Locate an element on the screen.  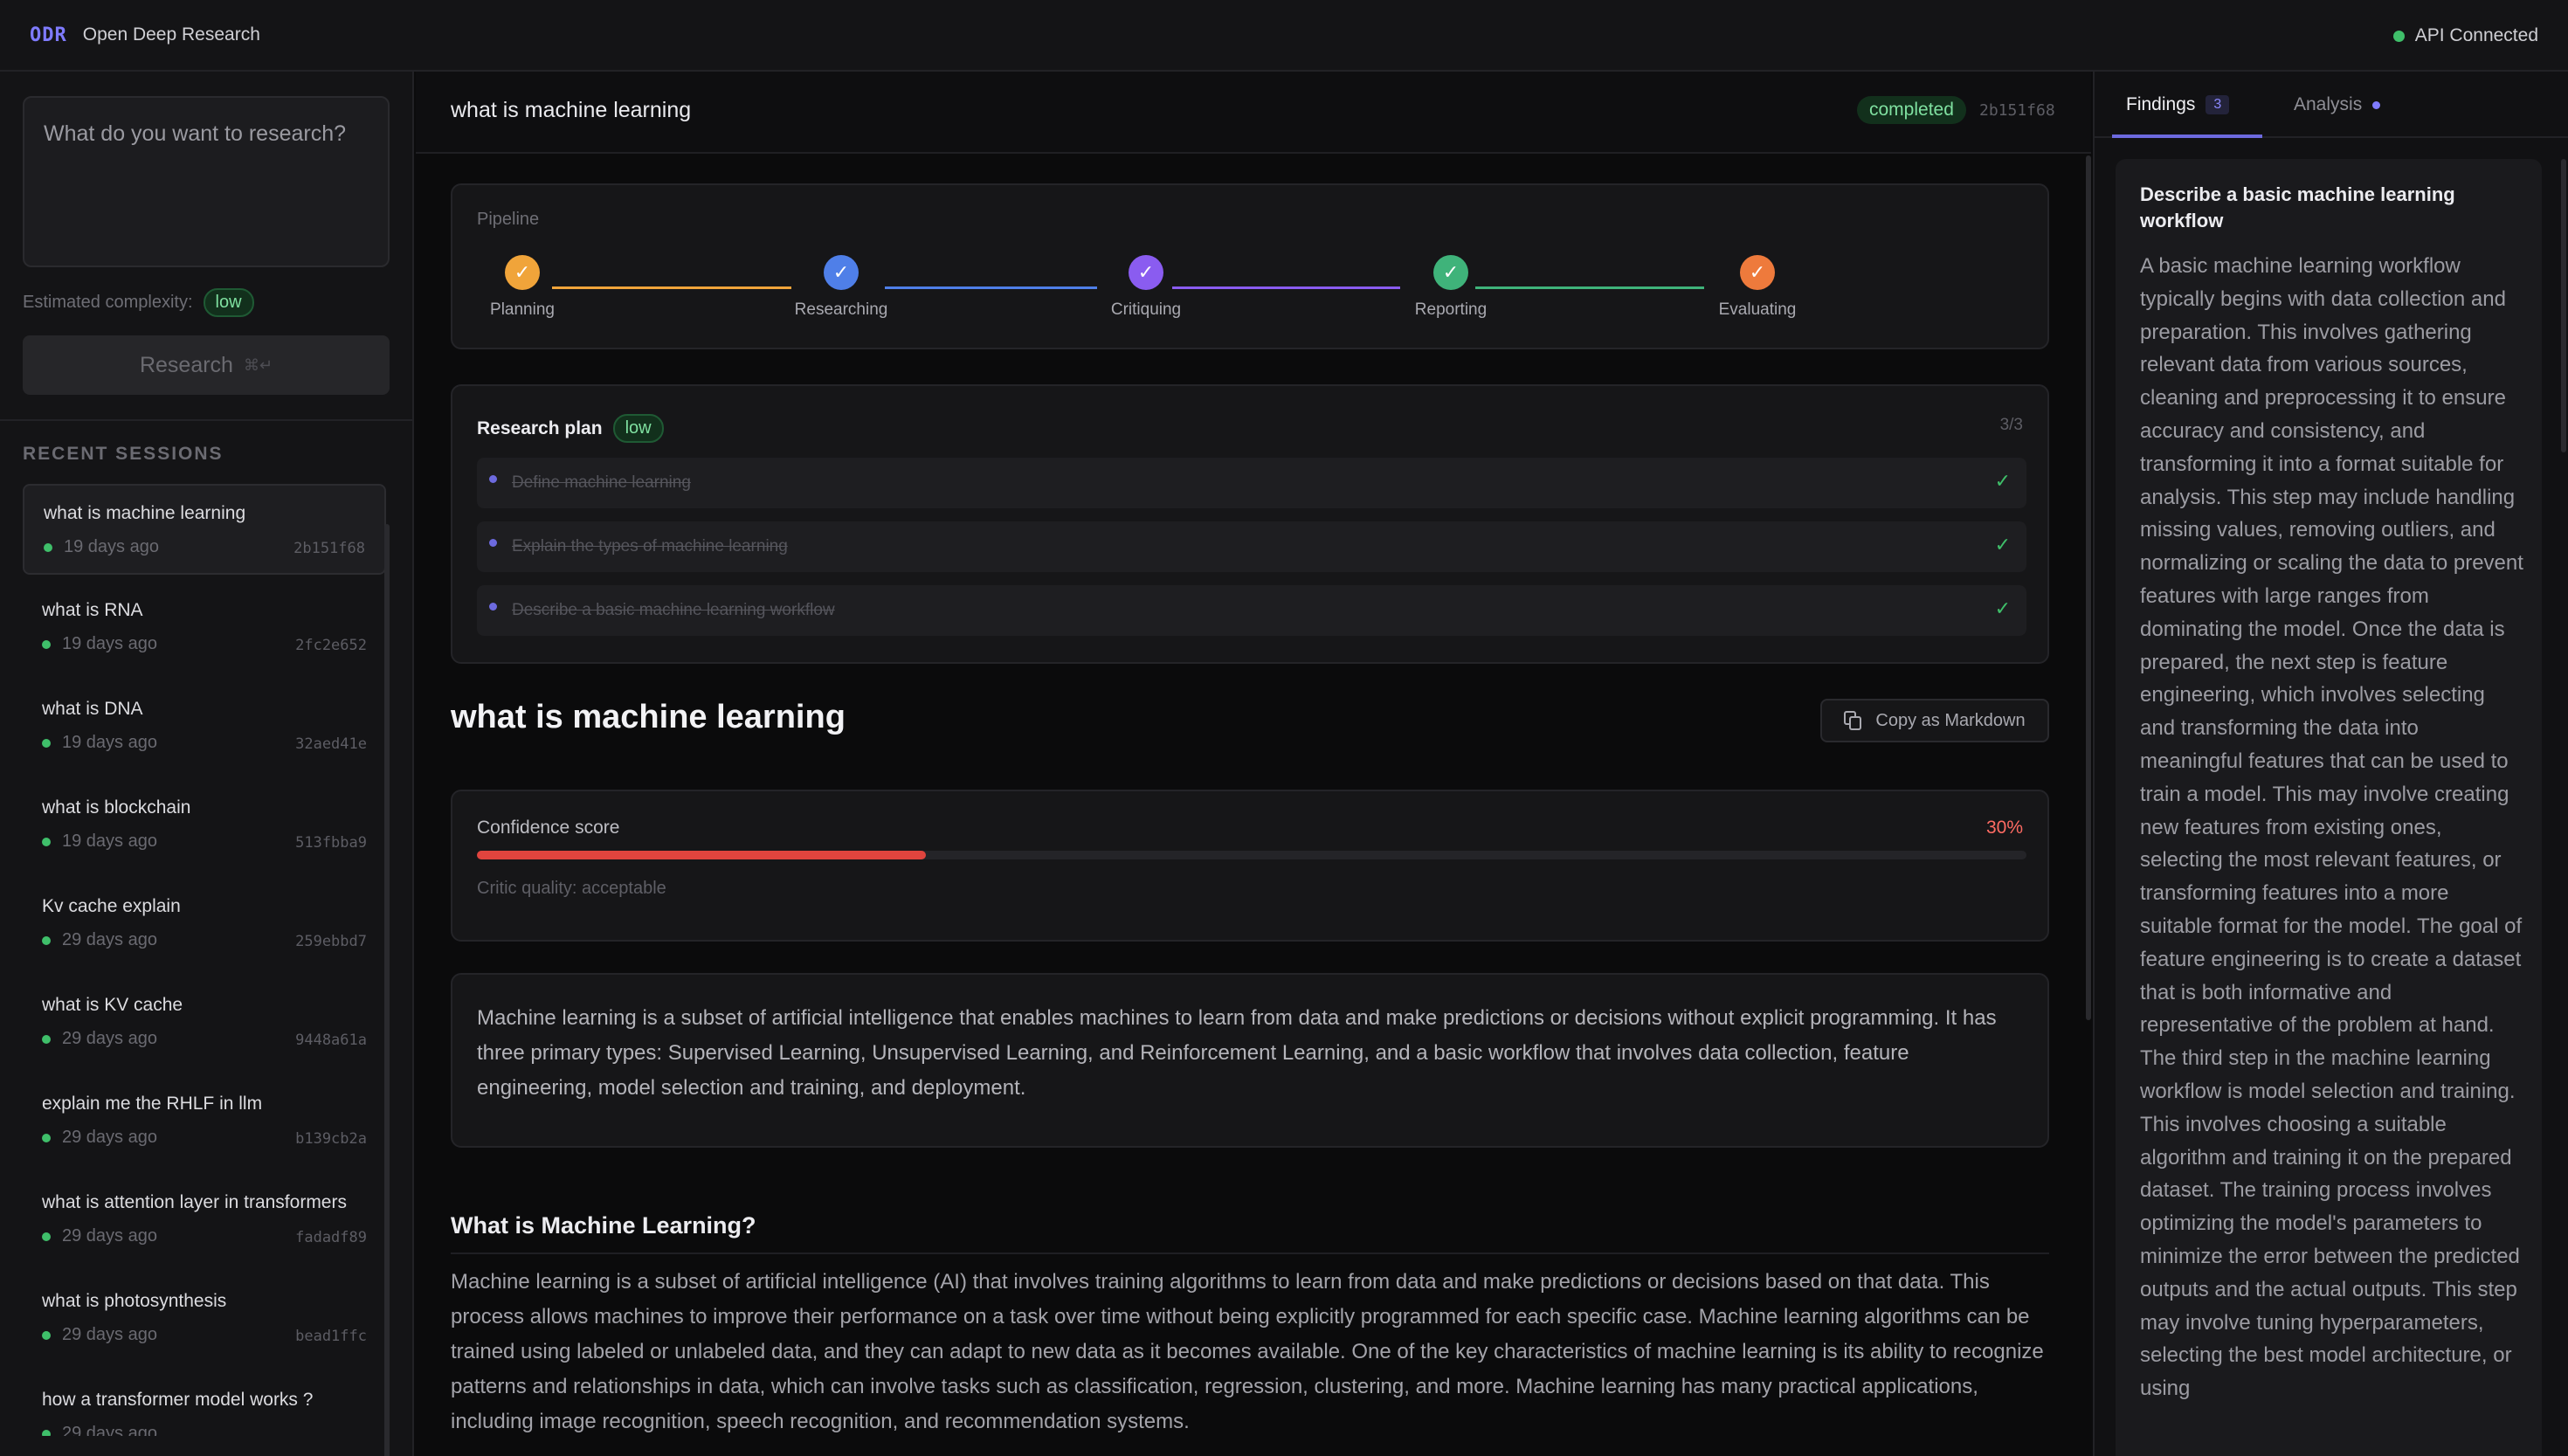
session-title: how a transformer model works ? is located at coordinates (178, 1400).